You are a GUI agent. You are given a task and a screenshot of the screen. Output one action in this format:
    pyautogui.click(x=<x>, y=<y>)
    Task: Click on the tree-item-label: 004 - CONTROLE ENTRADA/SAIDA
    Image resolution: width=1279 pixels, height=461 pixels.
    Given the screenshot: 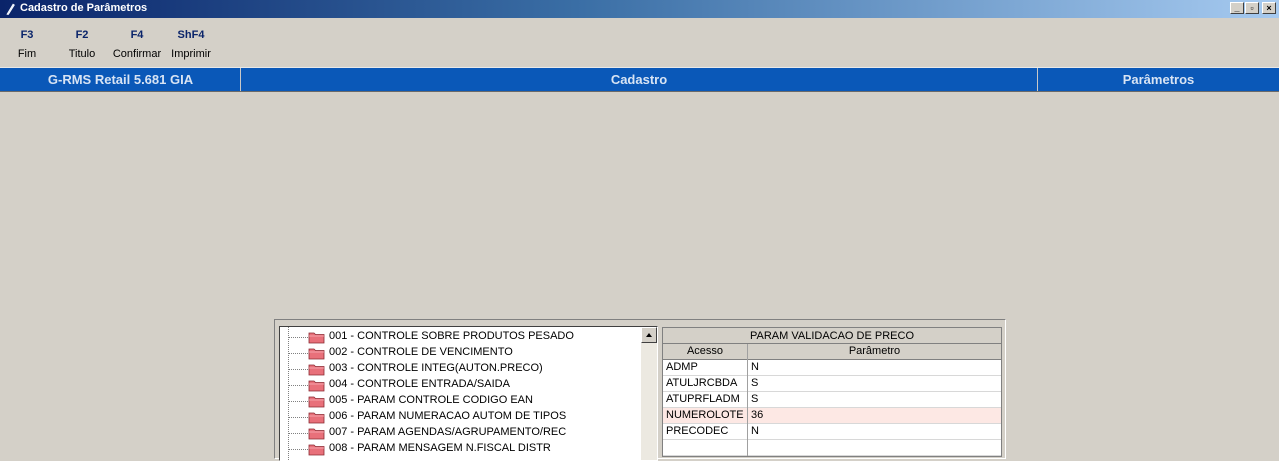 What is the action you would take?
    pyautogui.click(x=419, y=384)
    